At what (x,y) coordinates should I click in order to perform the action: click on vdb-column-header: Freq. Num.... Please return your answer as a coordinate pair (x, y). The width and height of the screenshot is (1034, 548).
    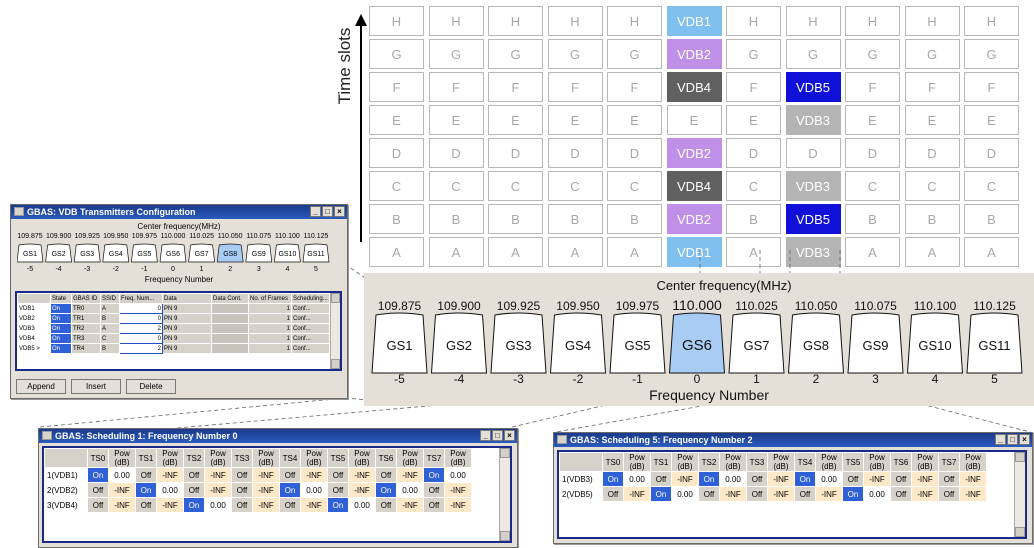
    Looking at the image, I should click on (141, 298).